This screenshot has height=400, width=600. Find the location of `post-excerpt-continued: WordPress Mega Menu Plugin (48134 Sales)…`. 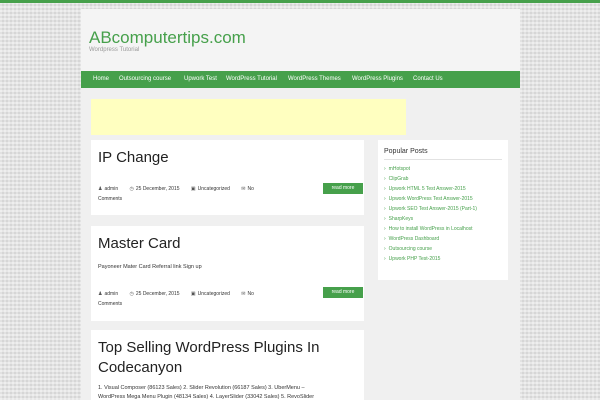

post-excerpt-continued: WordPress Mega Menu Plugin (48134 Sales)… is located at coordinates (206, 397).